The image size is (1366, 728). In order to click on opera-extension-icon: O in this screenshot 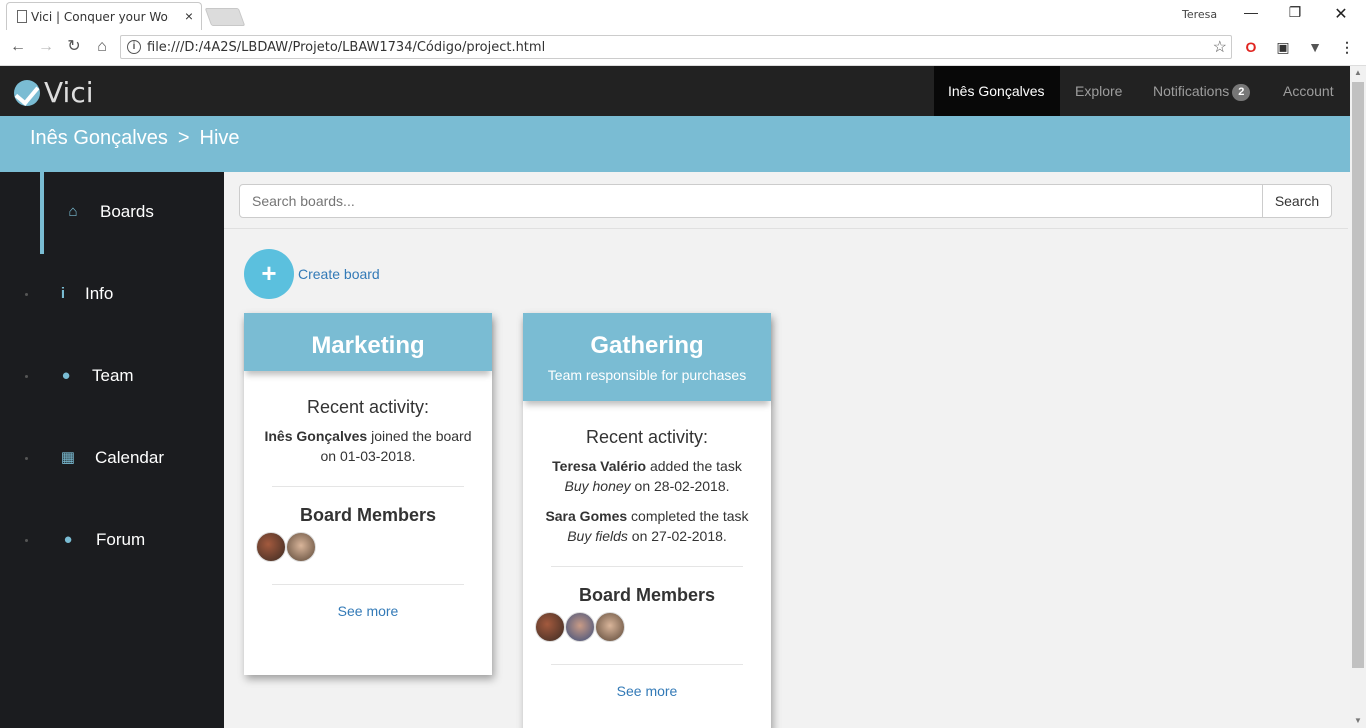, I will do `click(1251, 47)`.